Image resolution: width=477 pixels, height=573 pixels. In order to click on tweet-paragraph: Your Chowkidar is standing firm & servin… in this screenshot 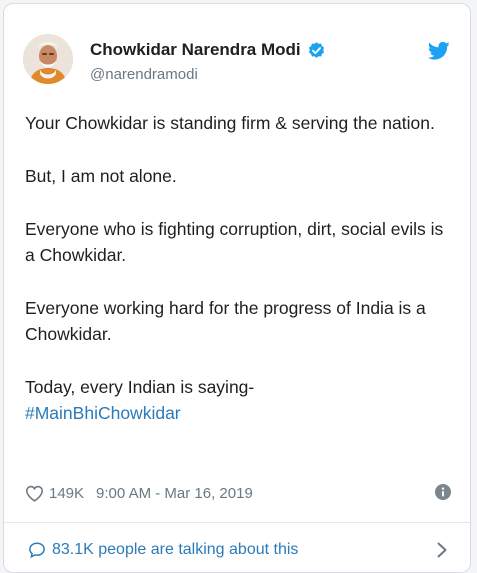, I will do `click(230, 123)`.